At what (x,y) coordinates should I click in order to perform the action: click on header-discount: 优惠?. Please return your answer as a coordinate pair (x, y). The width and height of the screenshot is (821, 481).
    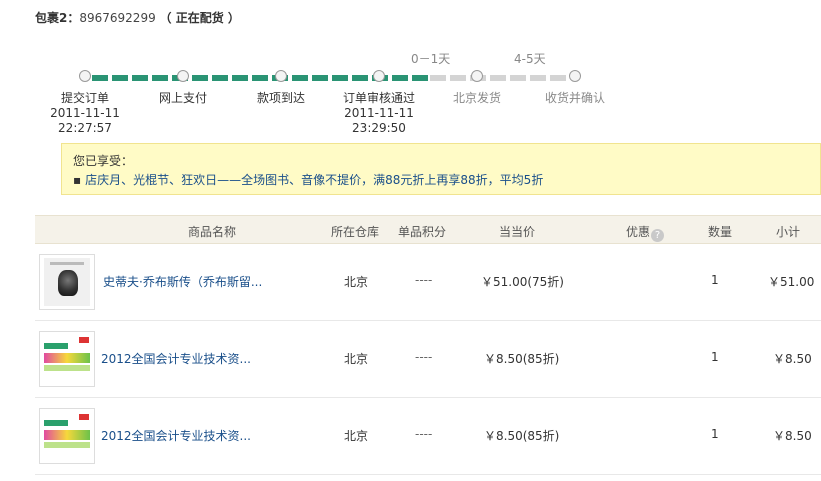
    Looking at the image, I should click on (645, 232).